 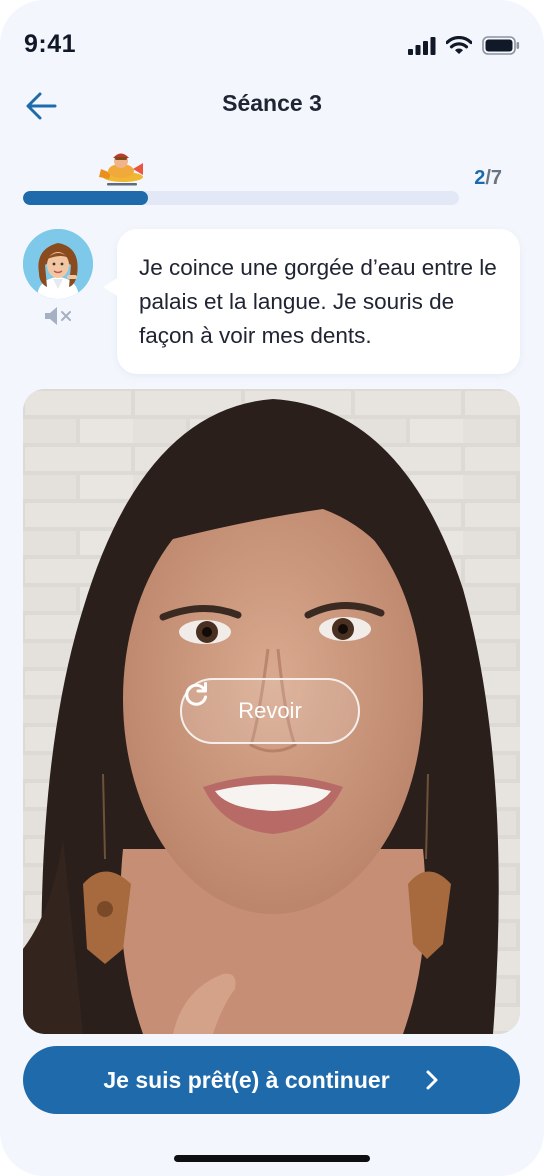 I want to click on session-progress: 2/7, so click(x=273, y=177).